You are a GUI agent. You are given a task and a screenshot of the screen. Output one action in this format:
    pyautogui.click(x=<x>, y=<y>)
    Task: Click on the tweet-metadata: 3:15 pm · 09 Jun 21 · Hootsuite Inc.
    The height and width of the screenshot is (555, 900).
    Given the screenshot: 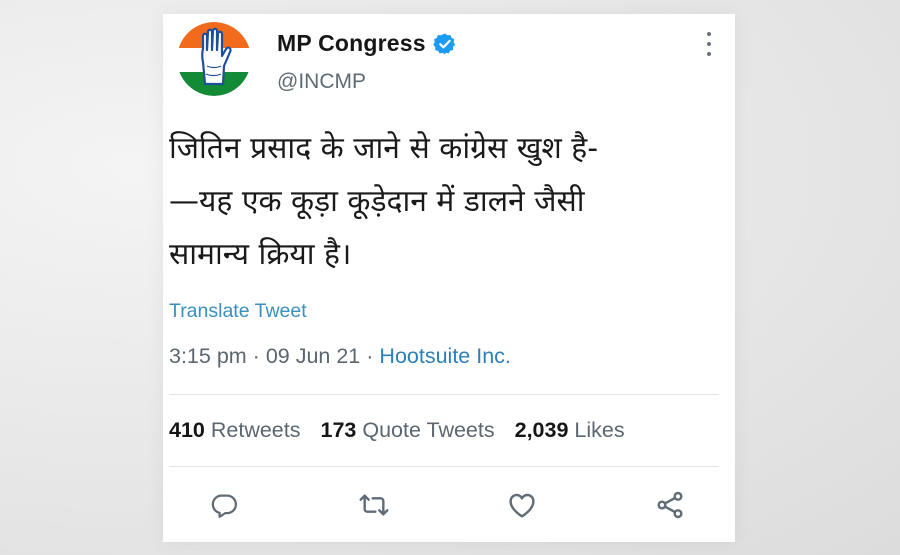 What is the action you would take?
    pyautogui.click(x=340, y=356)
    